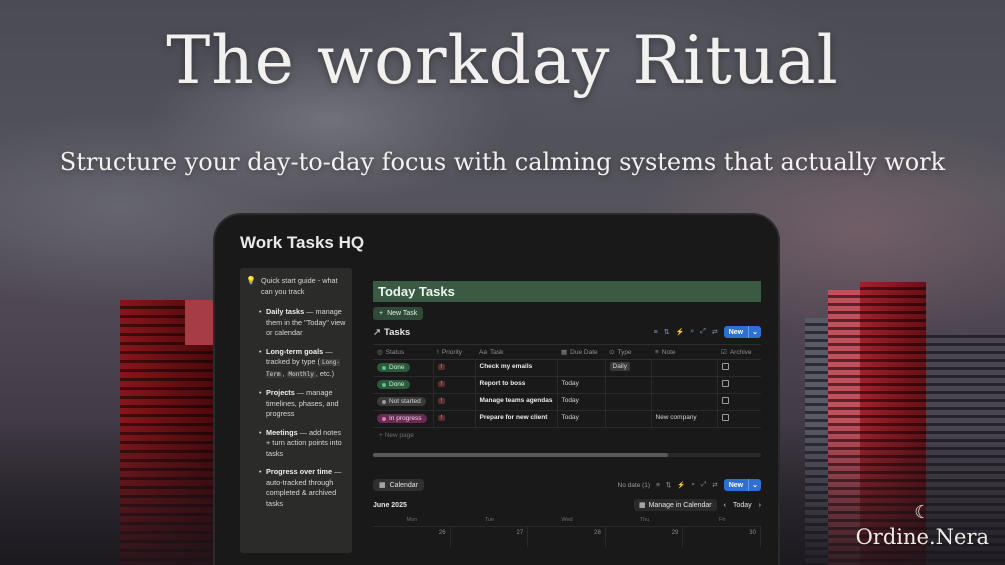 This screenshot has height=565, width=1005. What do you see at coordinates (483, 352) in the screenshot?
I see `text-icon: Aa` at bounding box center [483, 352].